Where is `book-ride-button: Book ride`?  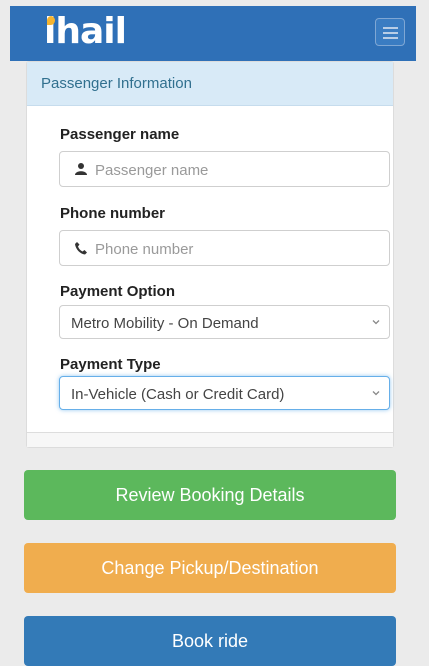
book-ride-button: Book ride is located at coordinates (210, 641).